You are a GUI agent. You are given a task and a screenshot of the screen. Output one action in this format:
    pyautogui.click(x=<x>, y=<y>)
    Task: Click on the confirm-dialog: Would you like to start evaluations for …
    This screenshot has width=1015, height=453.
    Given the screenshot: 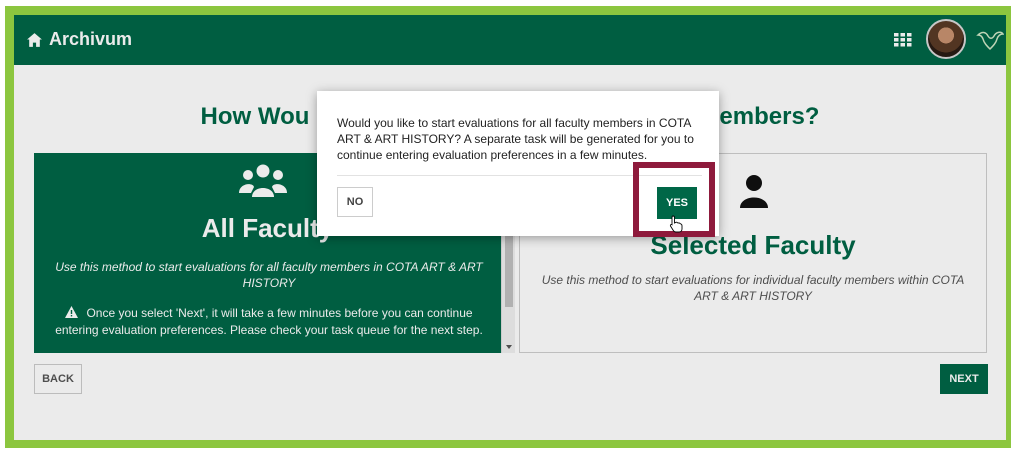 What is the action you would take?
    pyautogui.click(x=518, y=164)
    